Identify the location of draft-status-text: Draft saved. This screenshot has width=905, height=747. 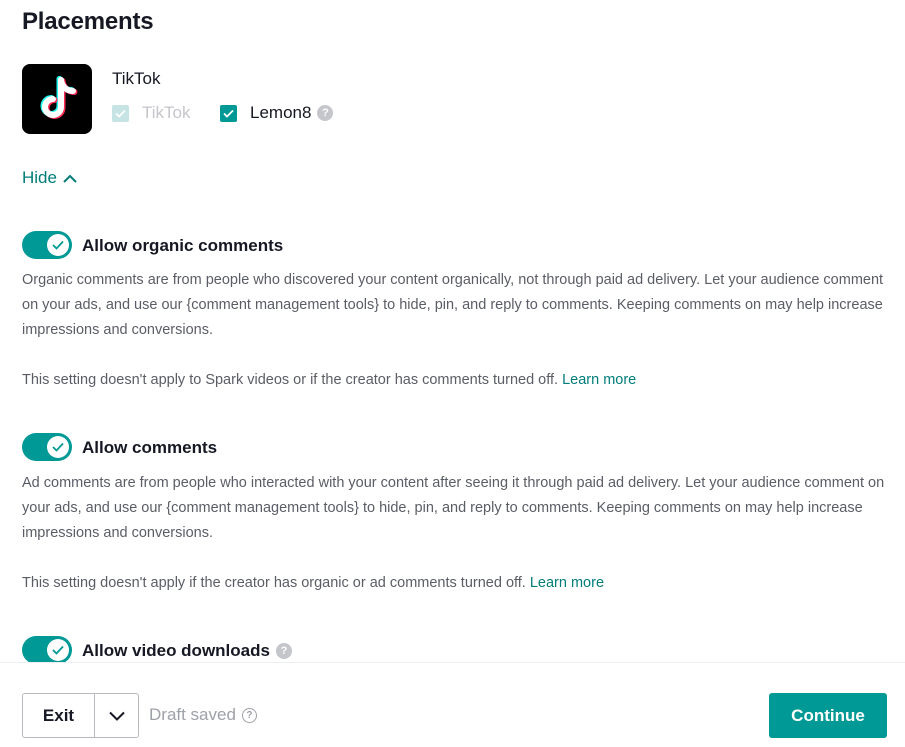
(192, 714).